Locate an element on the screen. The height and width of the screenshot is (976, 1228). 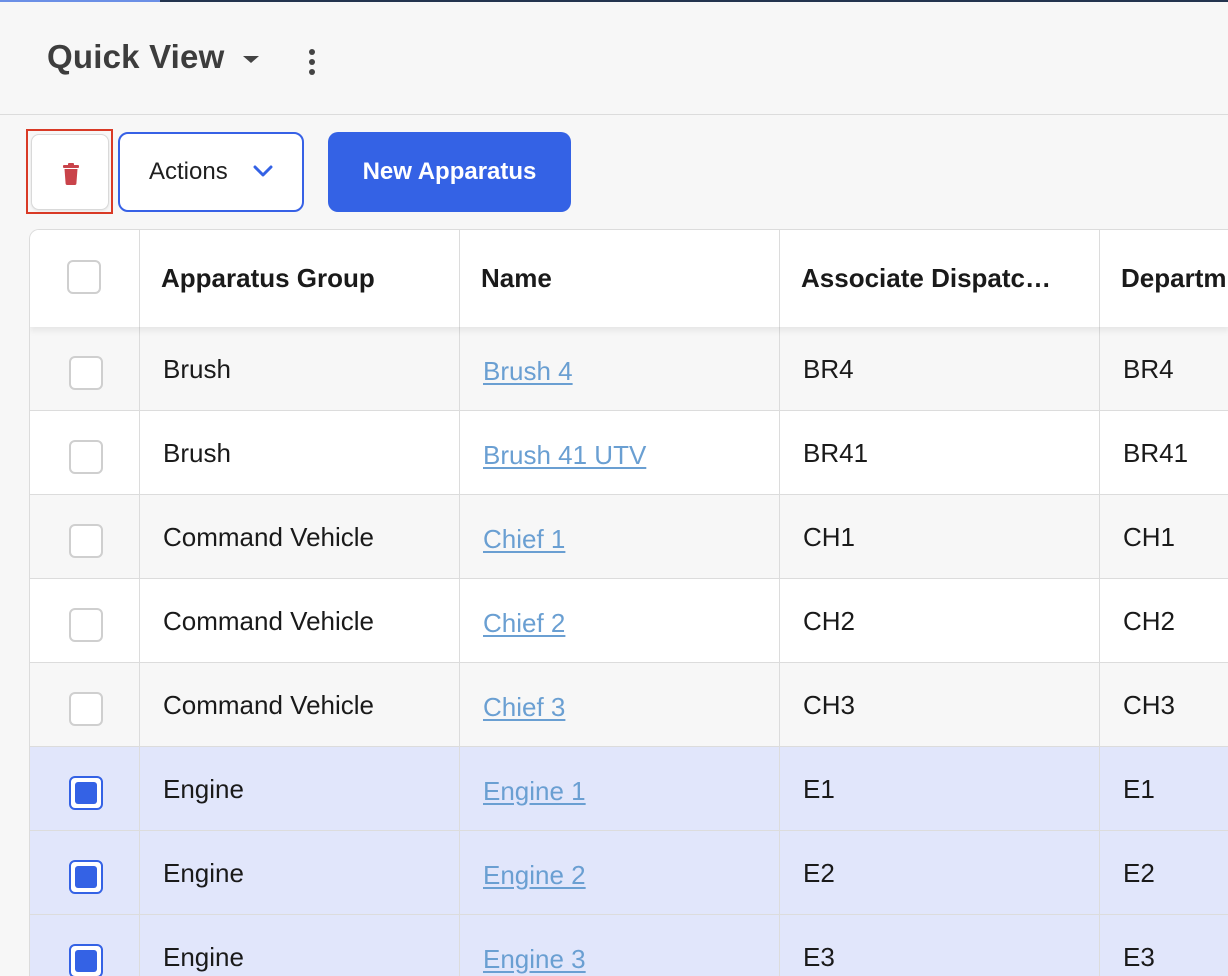
apparatus-name-link: Engine 2 is located at coordinates (534, 875).